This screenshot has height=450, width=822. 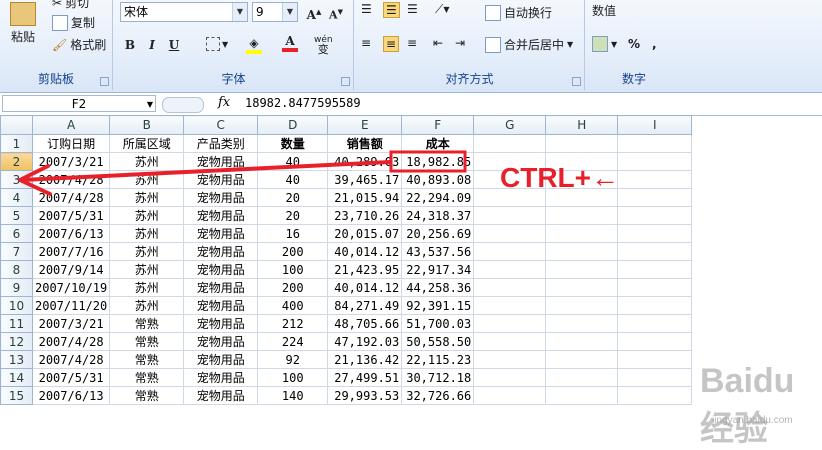 I want to click on number-format-select: 数值, so click(x=604, y=10).